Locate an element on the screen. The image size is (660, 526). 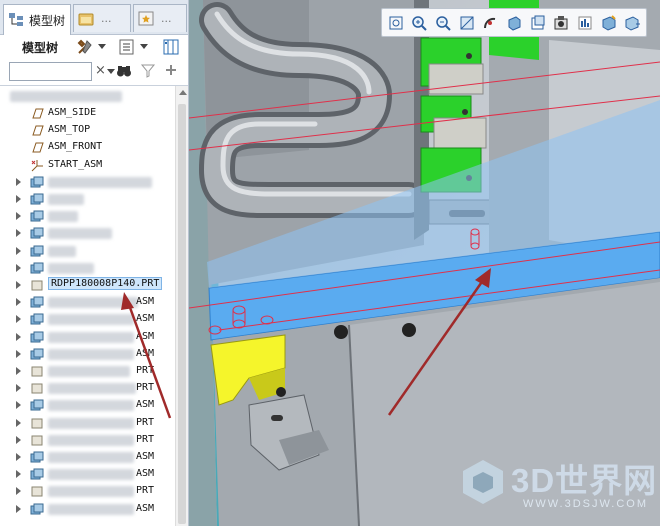
spin-center-button is located at coordinates (491, 22).